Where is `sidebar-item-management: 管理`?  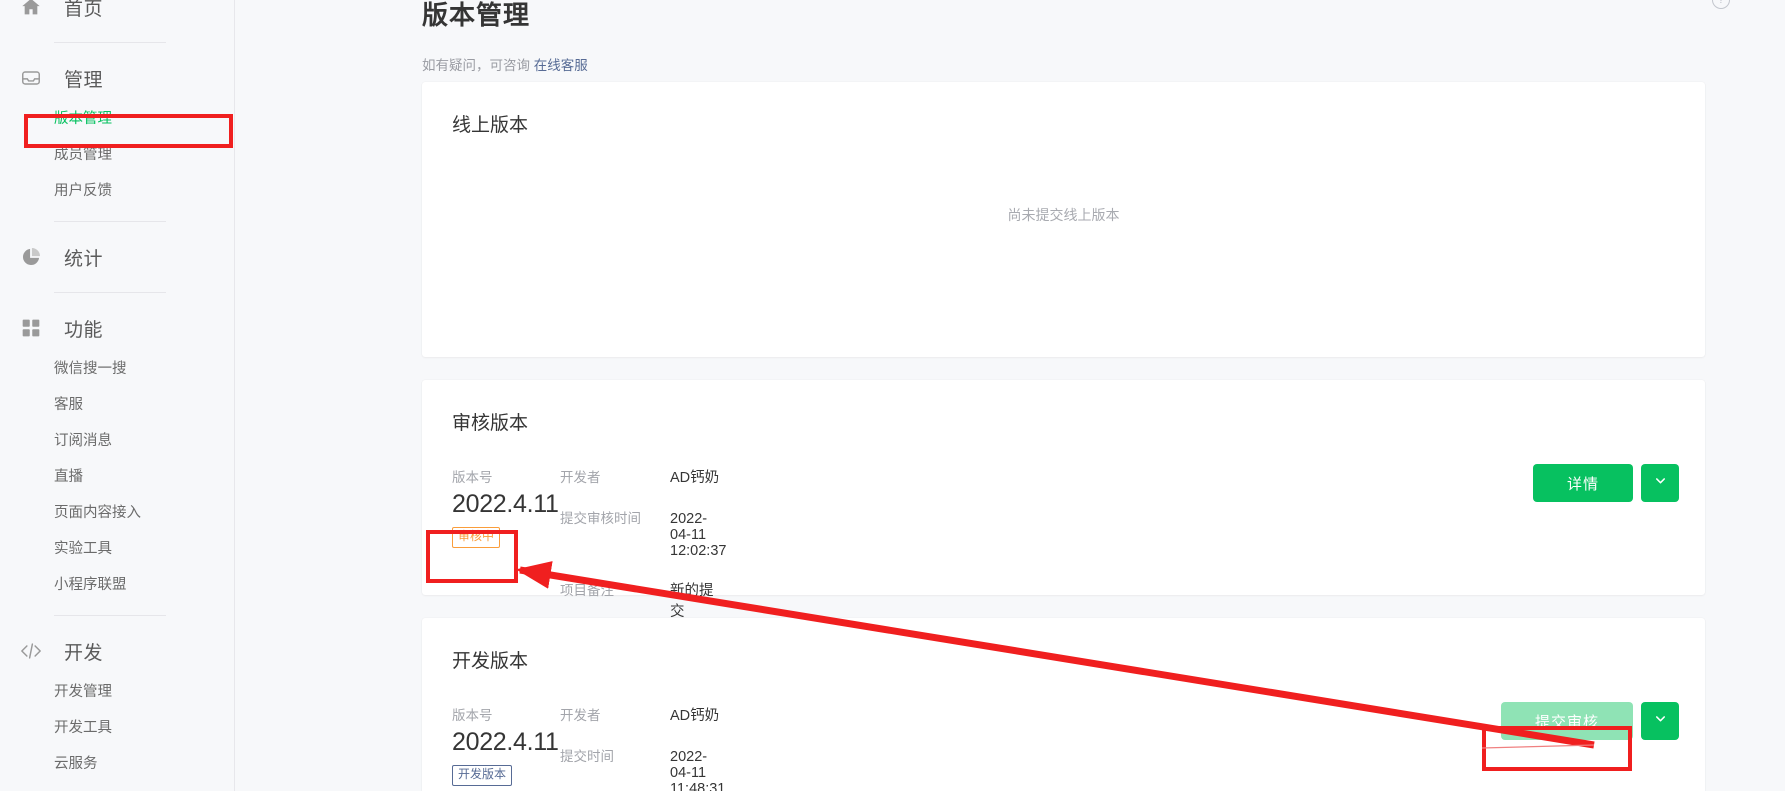
sidebar-item-management: 管理 is located at coordinates (117, 78).